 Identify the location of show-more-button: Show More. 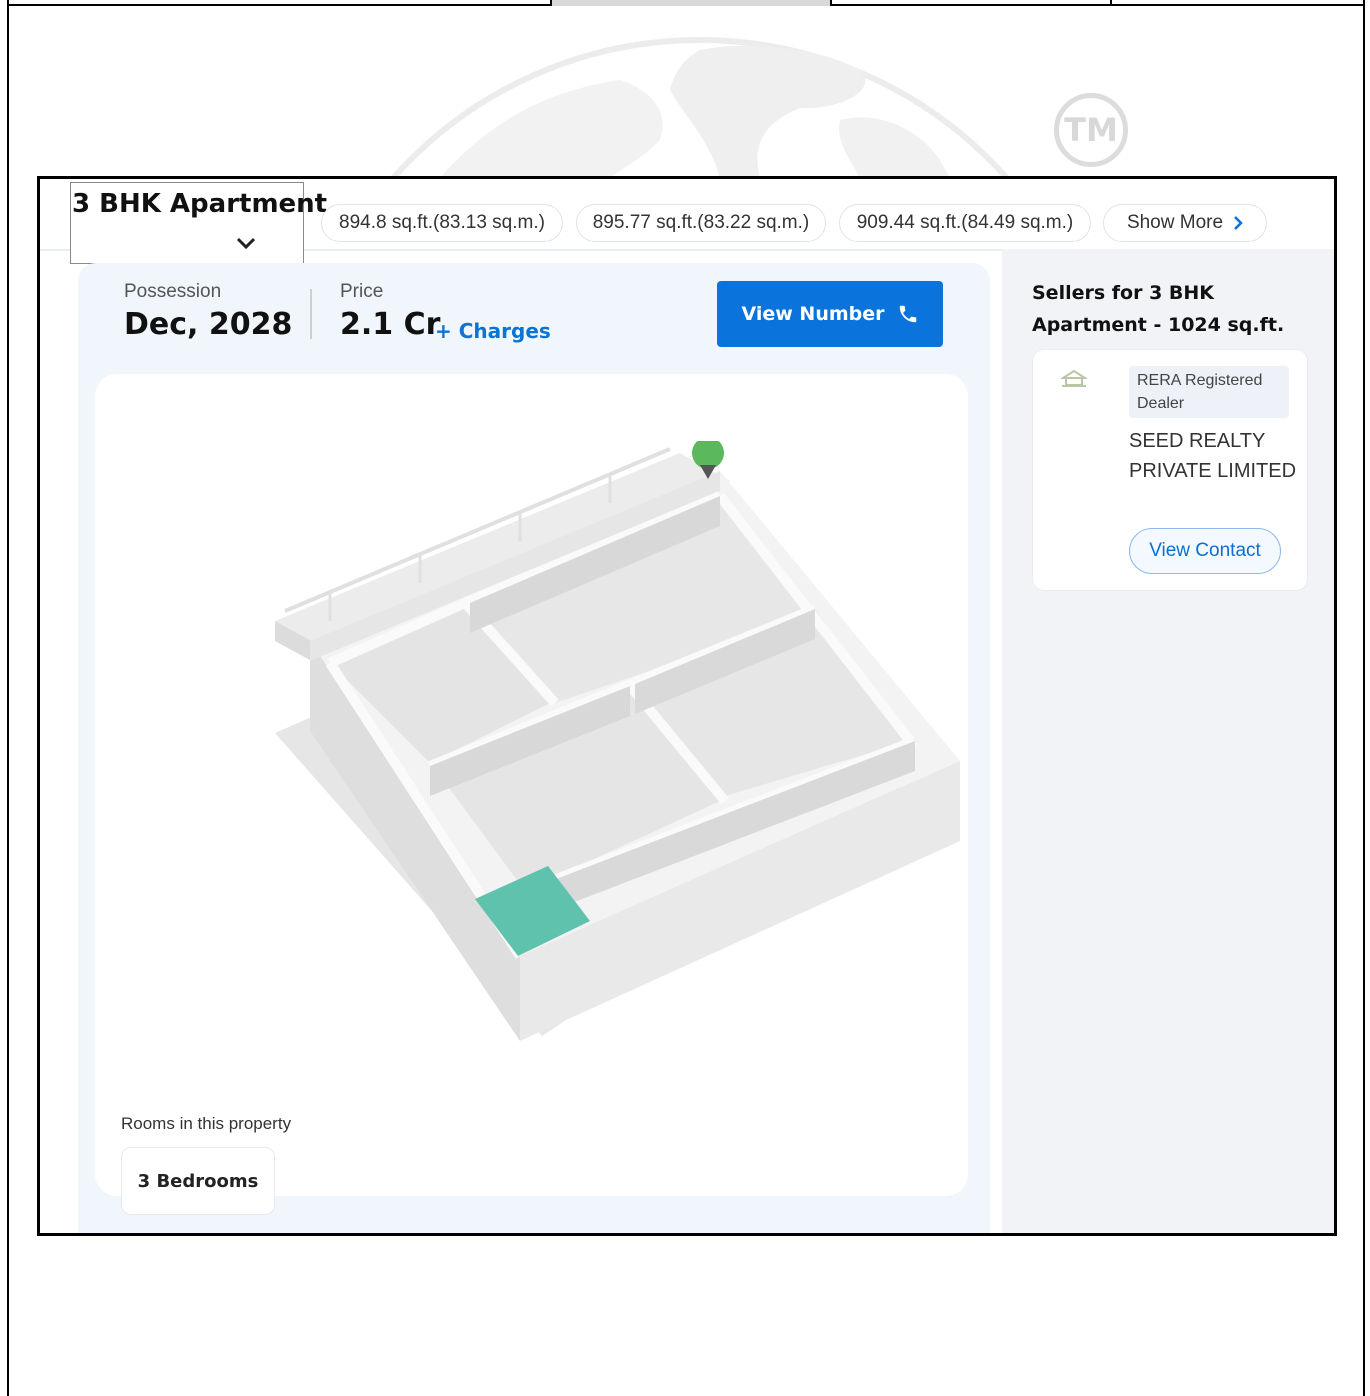
(1185, 223).